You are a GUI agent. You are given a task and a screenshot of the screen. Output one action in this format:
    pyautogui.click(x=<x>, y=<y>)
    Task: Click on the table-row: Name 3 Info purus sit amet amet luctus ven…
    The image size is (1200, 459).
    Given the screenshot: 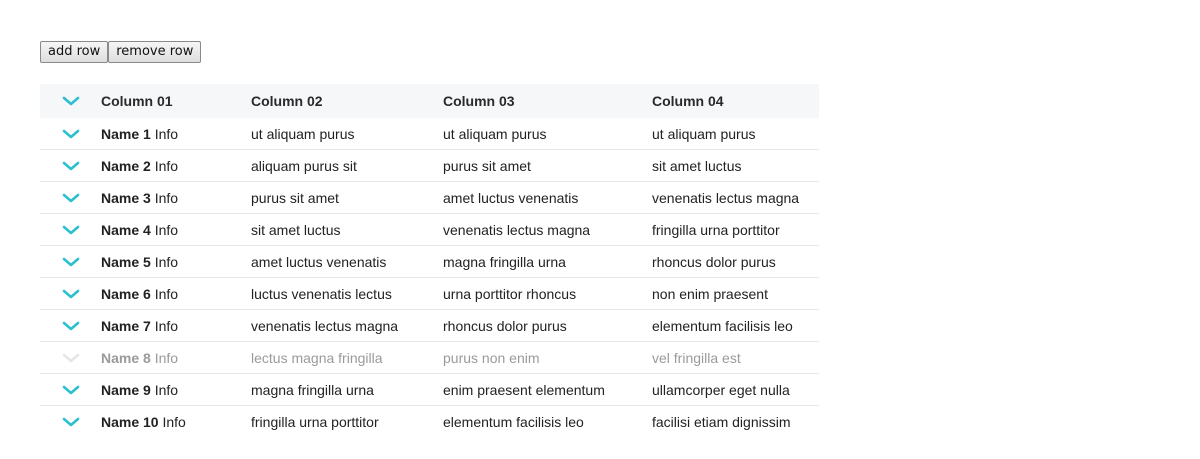 What is the action you would take?
    pyautogui.click(x=429, y=198)
    